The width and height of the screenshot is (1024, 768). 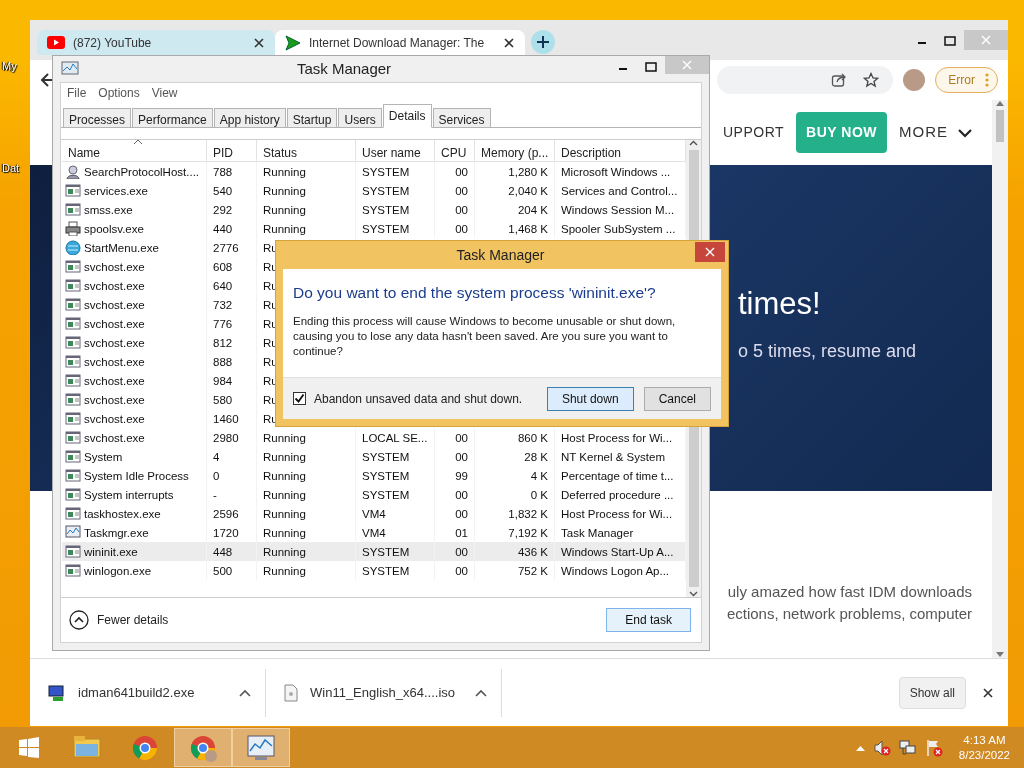 I want to click on profile-error-button: Error, so click(x=966, y=80).